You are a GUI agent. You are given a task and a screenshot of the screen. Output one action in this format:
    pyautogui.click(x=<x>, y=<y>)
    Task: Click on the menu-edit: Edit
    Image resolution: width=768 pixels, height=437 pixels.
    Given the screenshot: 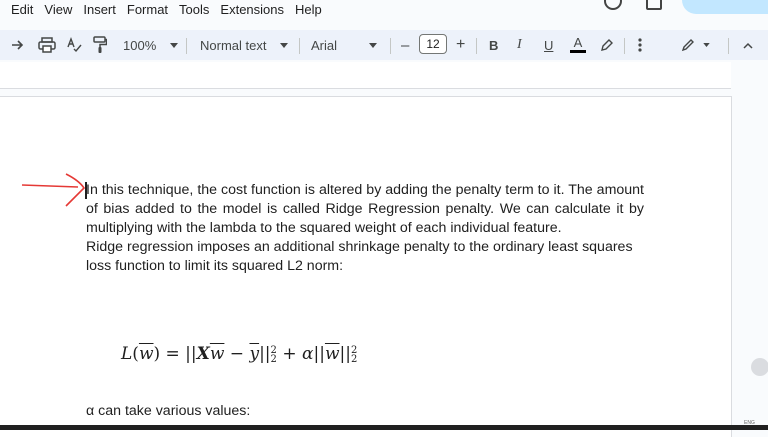 What is the action you would take?
    pyautogui.click(x=19, y=10)
    